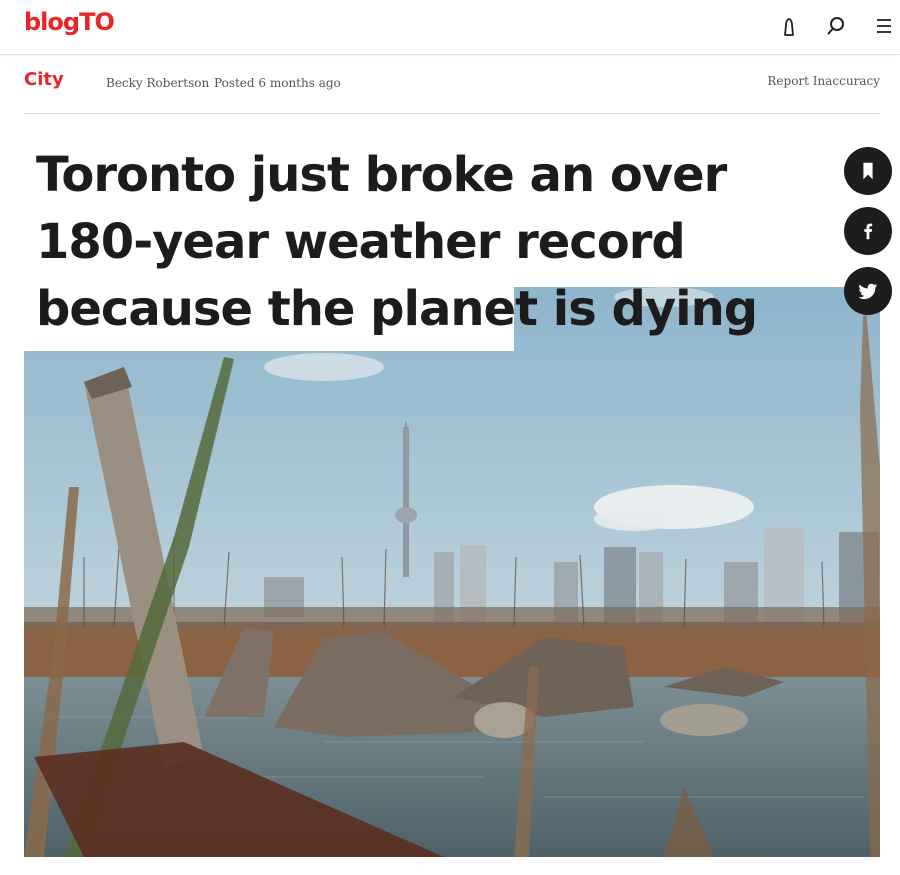  Describe the element at coordinates (44, 79) in the screenshot. I see `category-link: City` at that location.